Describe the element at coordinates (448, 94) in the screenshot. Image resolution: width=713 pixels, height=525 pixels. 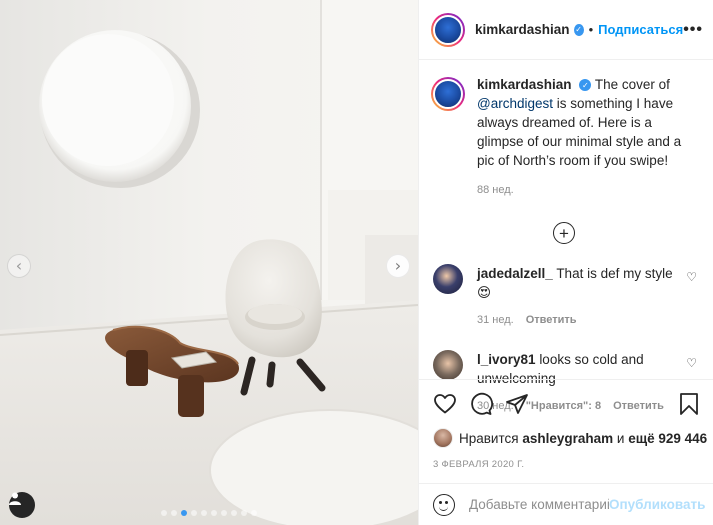
I see `caption-author-avatar` at that location.